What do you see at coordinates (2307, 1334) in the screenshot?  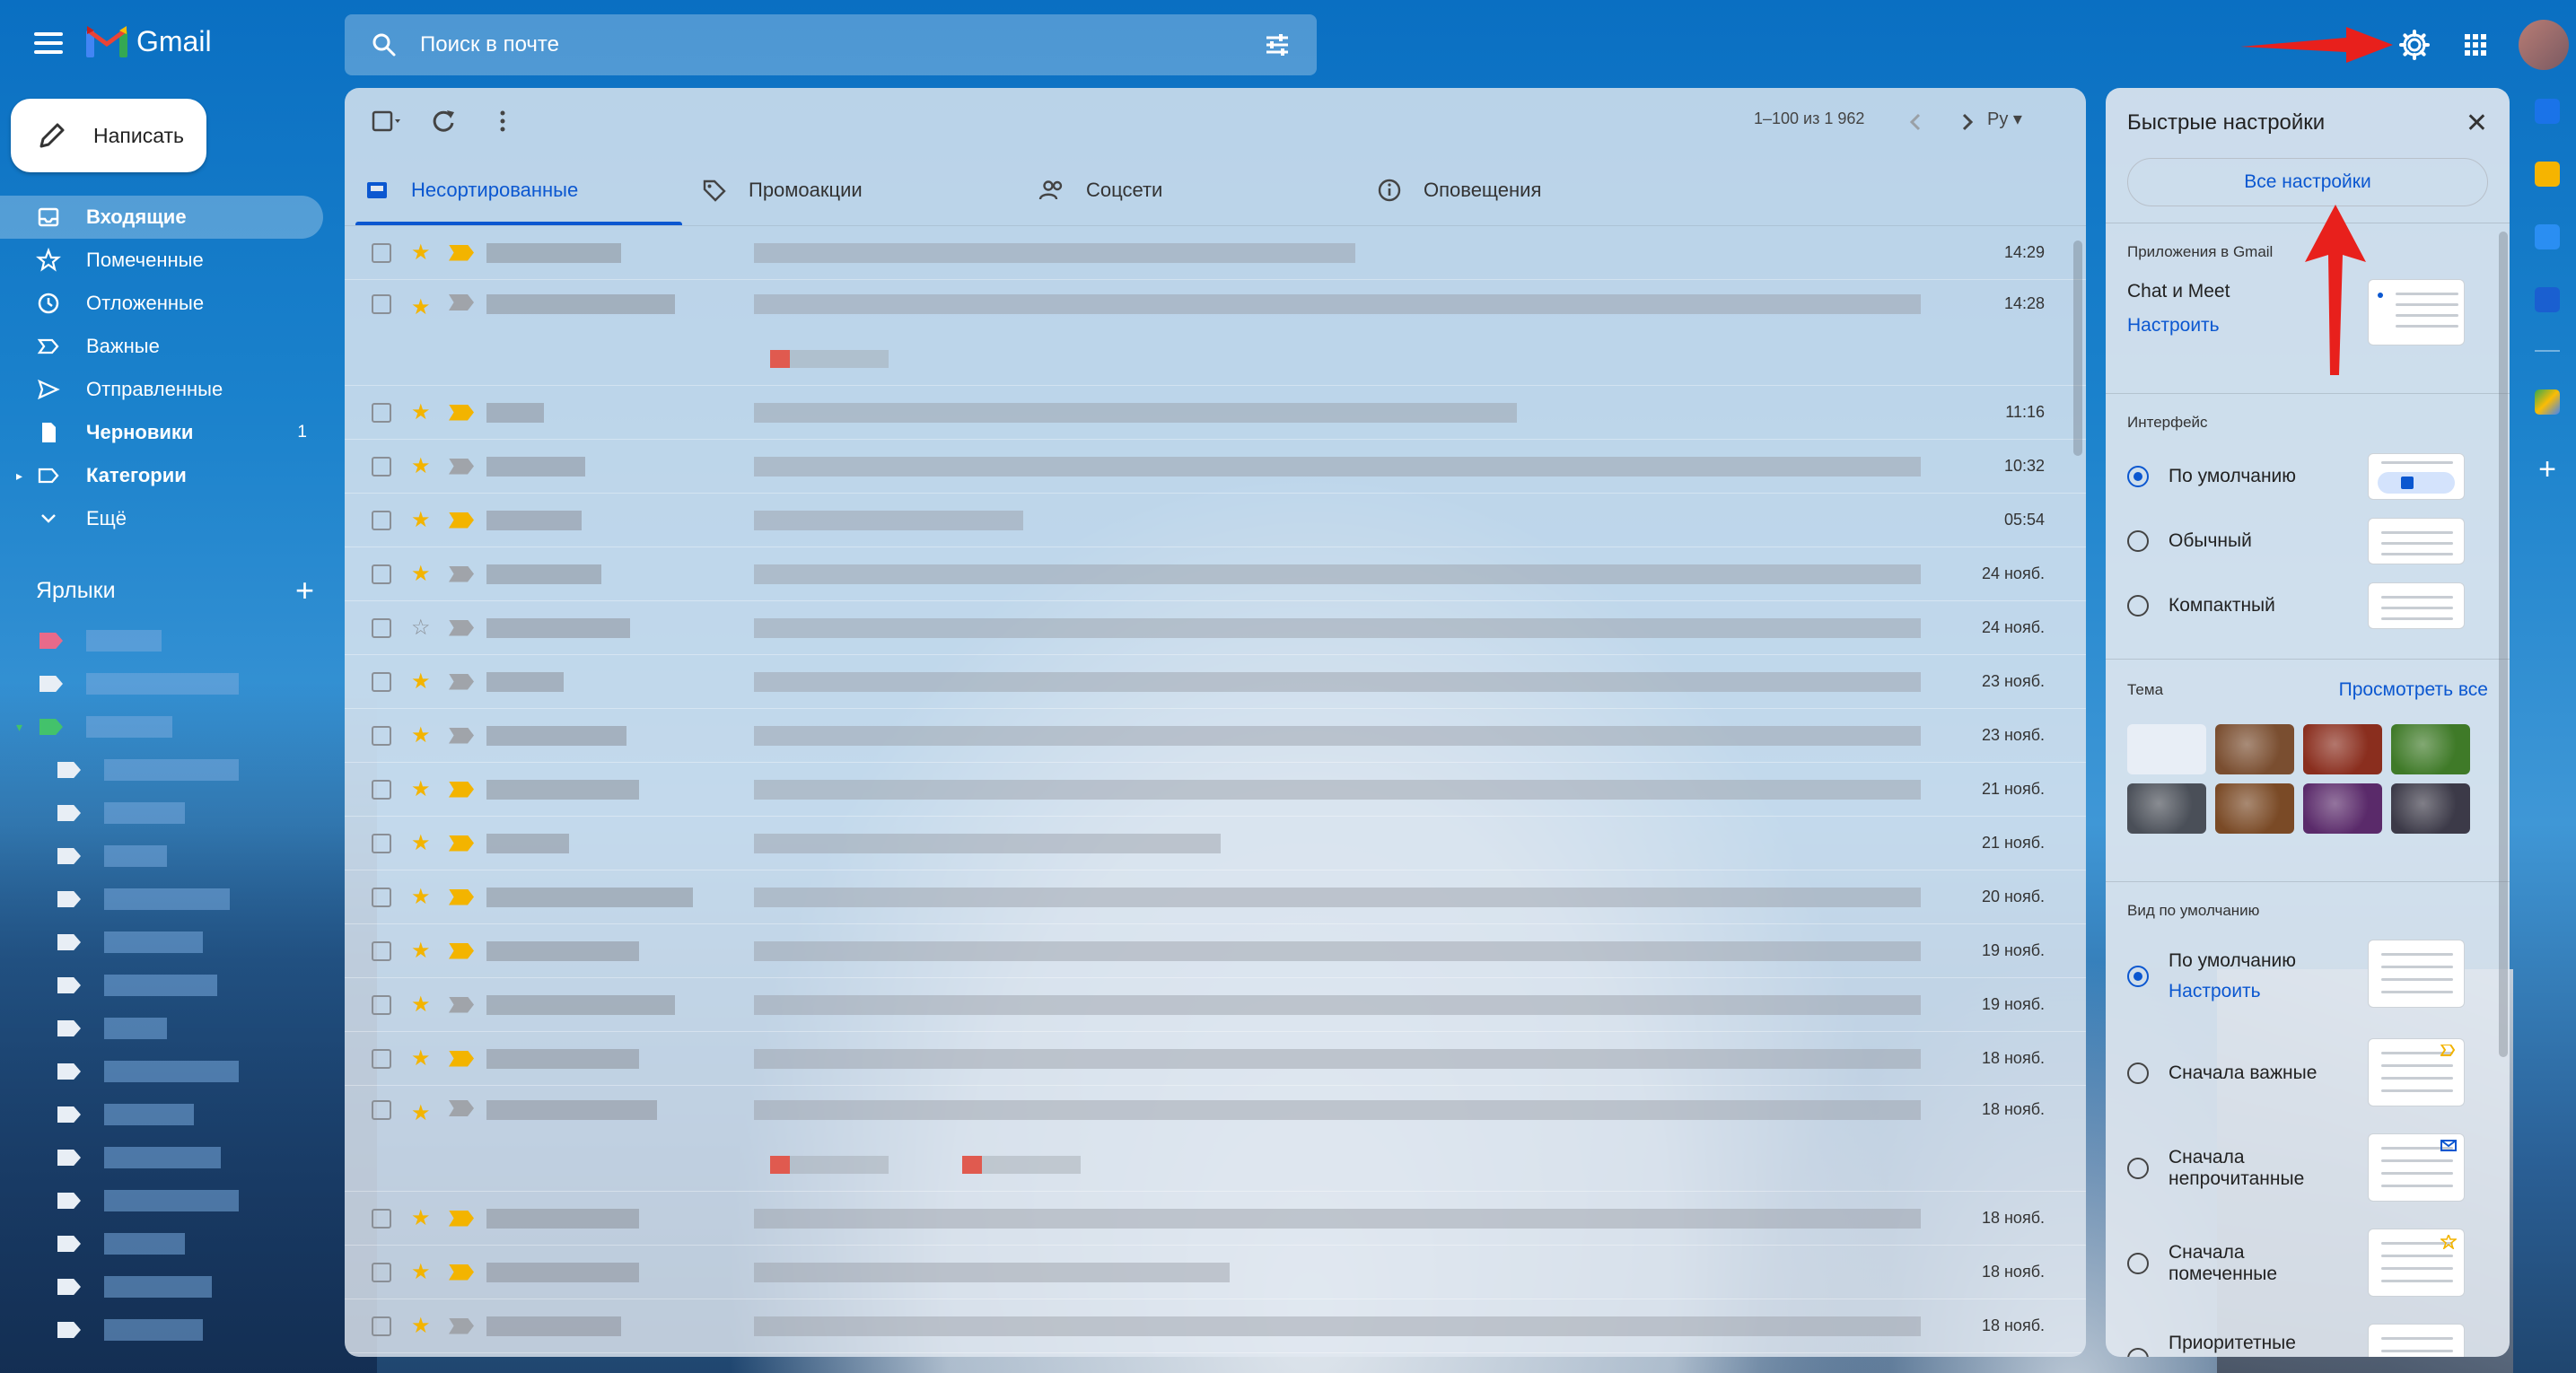 I see `inbox-type-option: ПриоритетныеНастроить` at bounding box center [2307, 1334].